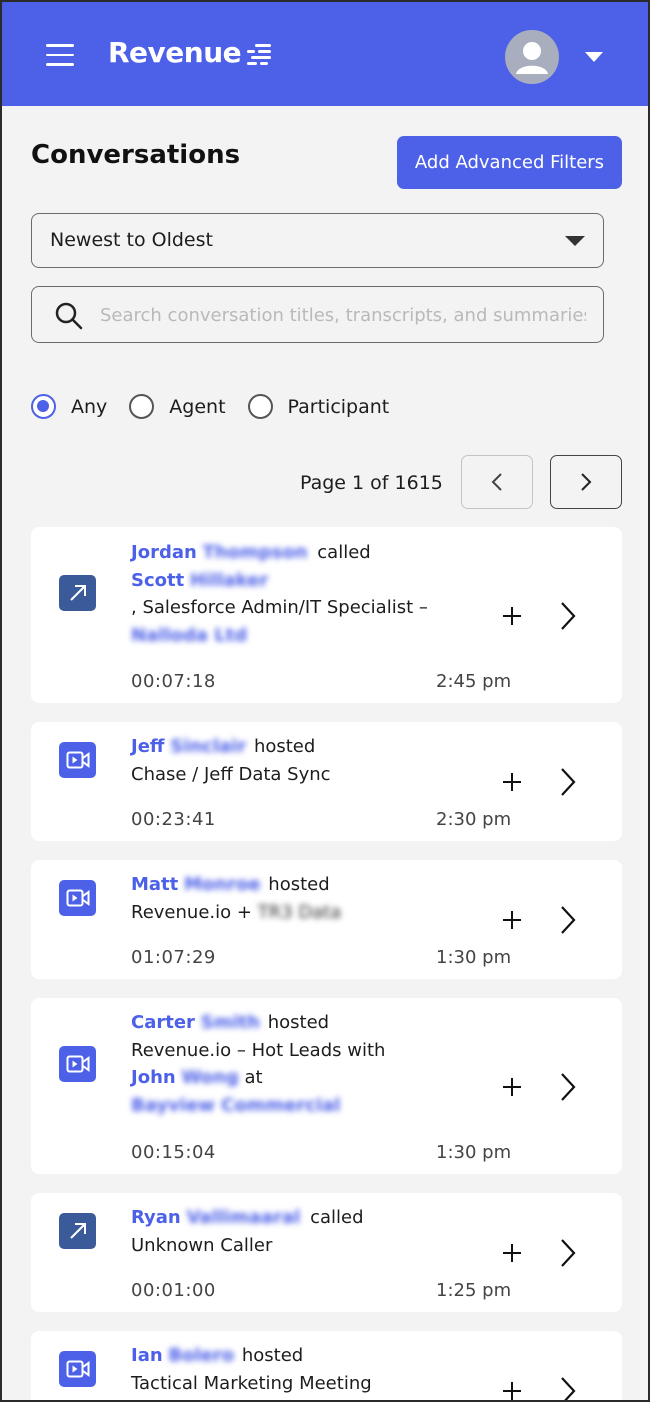 This screenshot has height=1402, width=650. I want to click on user-icon, so click(532, 58).